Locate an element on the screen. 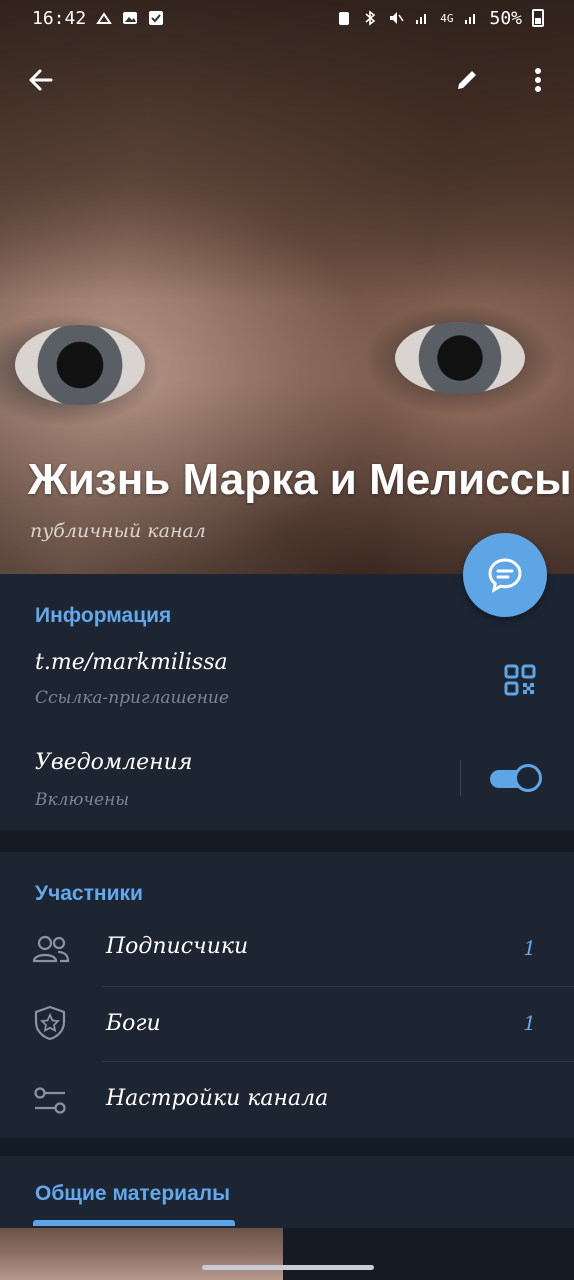 This screenshot has height=1280, width=574. admins-count: 1 is located at coordinates (529, 1023).